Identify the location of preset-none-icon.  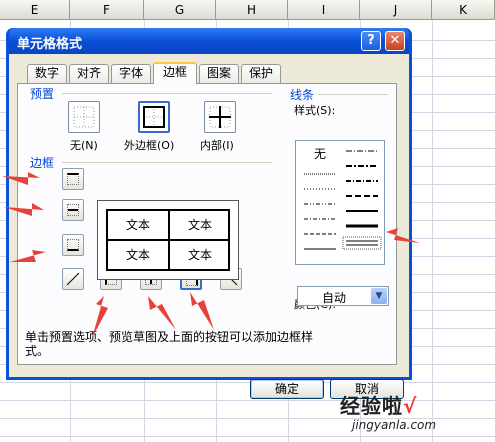
(84, 117).